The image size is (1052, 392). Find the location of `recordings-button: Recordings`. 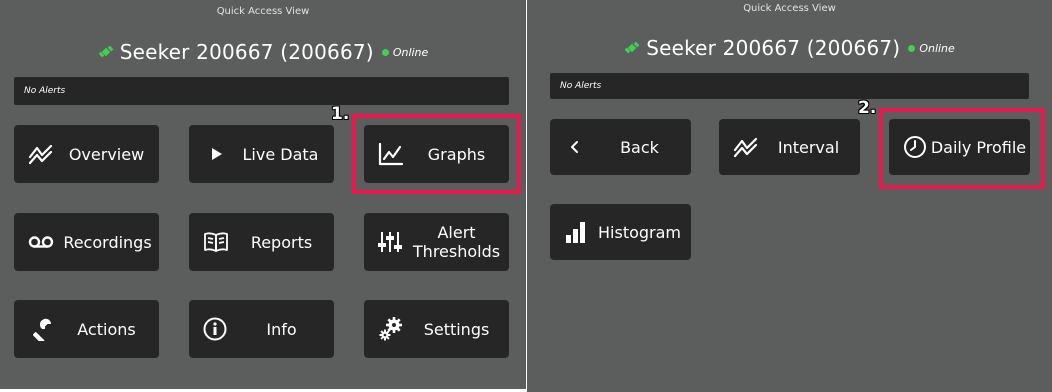

recordings-button: Recordings is located at coordinates (86, 242).